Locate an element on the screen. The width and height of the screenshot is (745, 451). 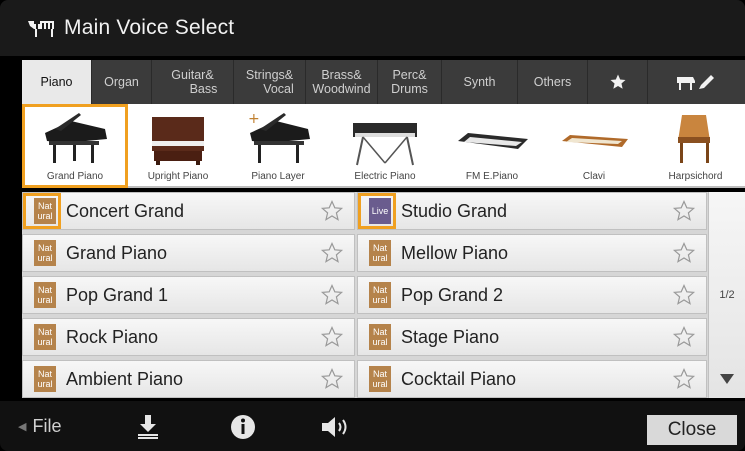
category-label: FM E.Piano is located at coordinates (492, 176).